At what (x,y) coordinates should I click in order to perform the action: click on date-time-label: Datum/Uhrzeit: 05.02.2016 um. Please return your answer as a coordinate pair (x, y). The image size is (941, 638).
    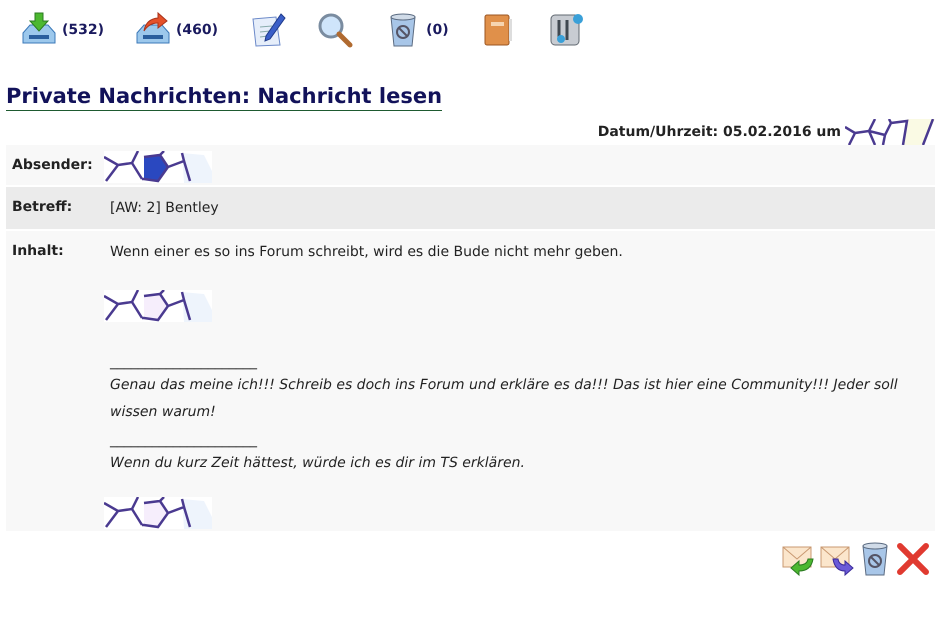
    Looking at the image, I should click on (719, 132).